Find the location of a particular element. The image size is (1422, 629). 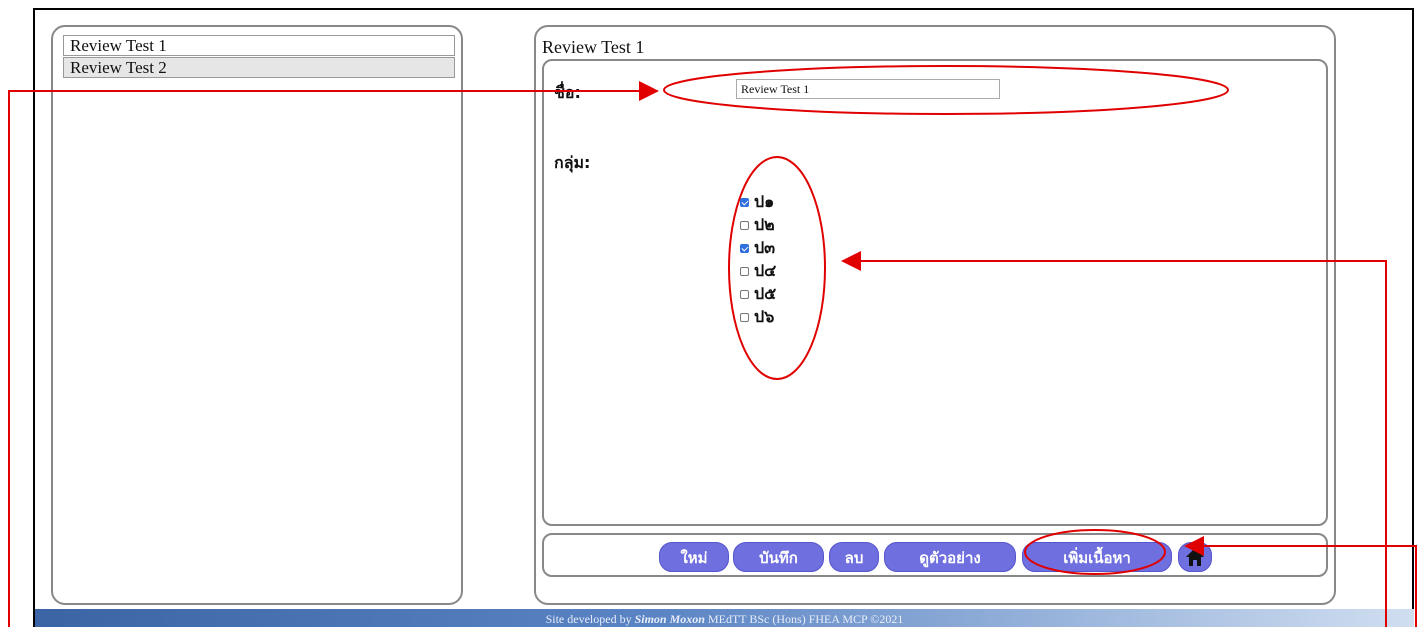

name-field-highlight is located at coordinates (946, 90).